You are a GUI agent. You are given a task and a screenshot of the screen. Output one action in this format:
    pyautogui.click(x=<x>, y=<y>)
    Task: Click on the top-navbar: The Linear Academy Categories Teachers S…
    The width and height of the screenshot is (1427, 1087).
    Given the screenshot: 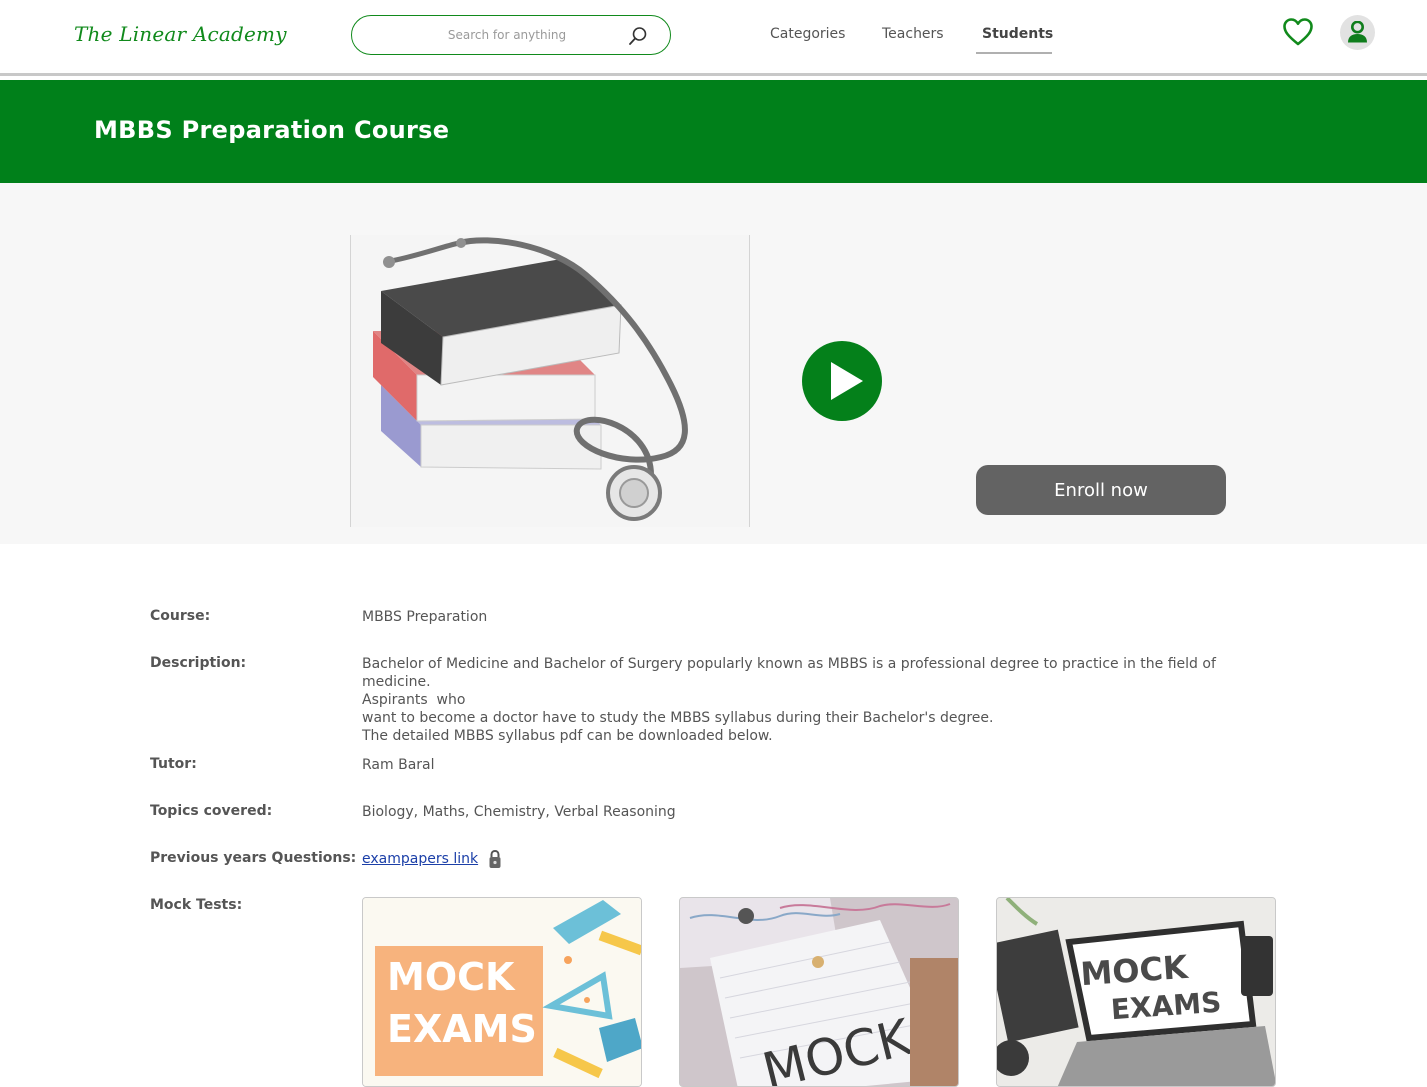 What is the action you would take?
    pyautogui.click(x=713, y=38)
    